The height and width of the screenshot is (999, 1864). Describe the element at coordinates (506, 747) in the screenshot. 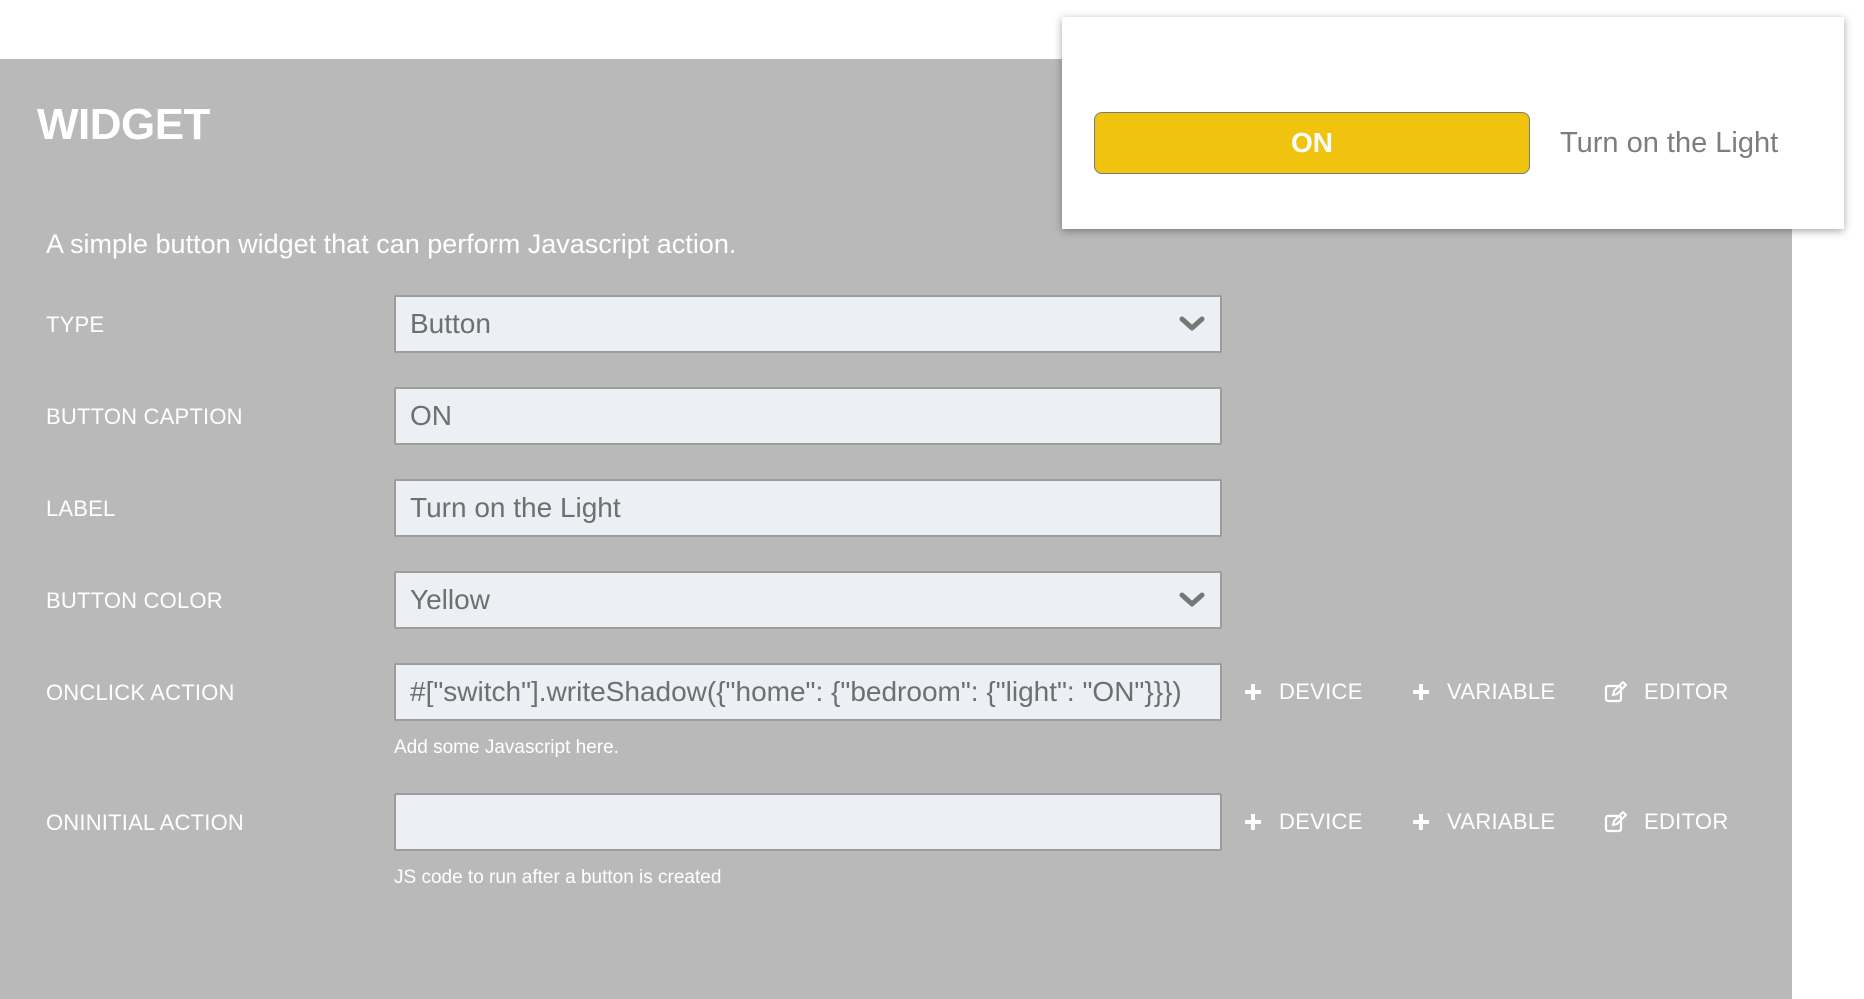

I see `onclick-action-hint: Add some Javascript here.` at that location.